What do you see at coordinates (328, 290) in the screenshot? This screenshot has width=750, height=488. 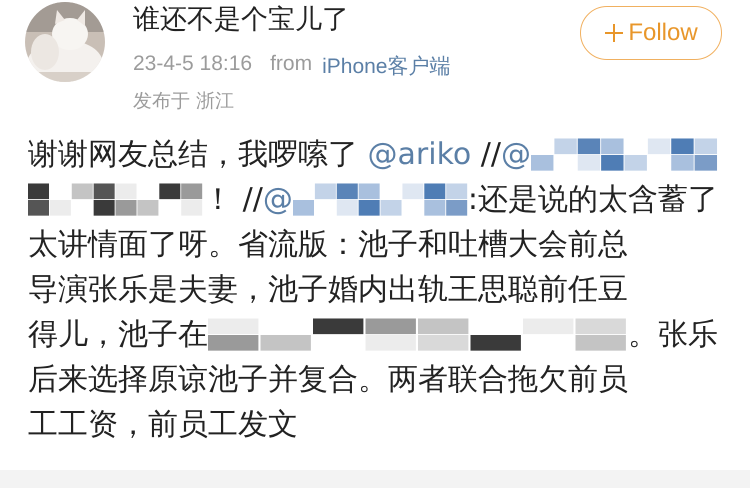 I see `post-text: 导演张乐是夫妻，池子婚内出轨王思聪前任豆` at bounding box center [328, 290].